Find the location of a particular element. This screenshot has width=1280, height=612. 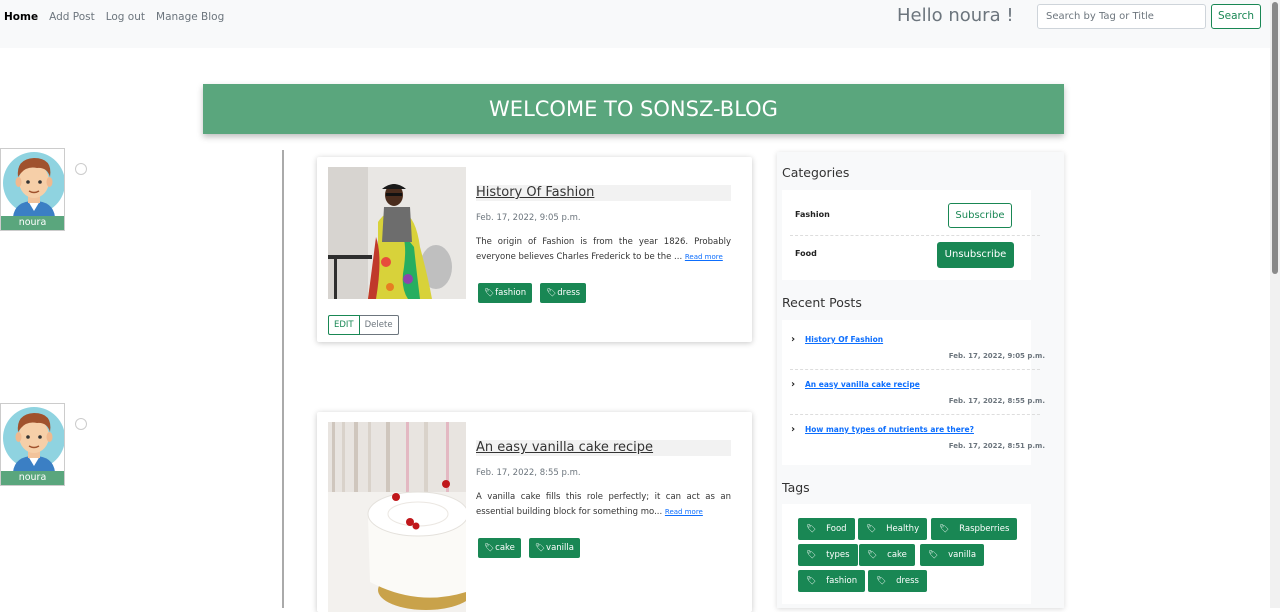

nav-home-link: Home is located at coordinates (21, 17).